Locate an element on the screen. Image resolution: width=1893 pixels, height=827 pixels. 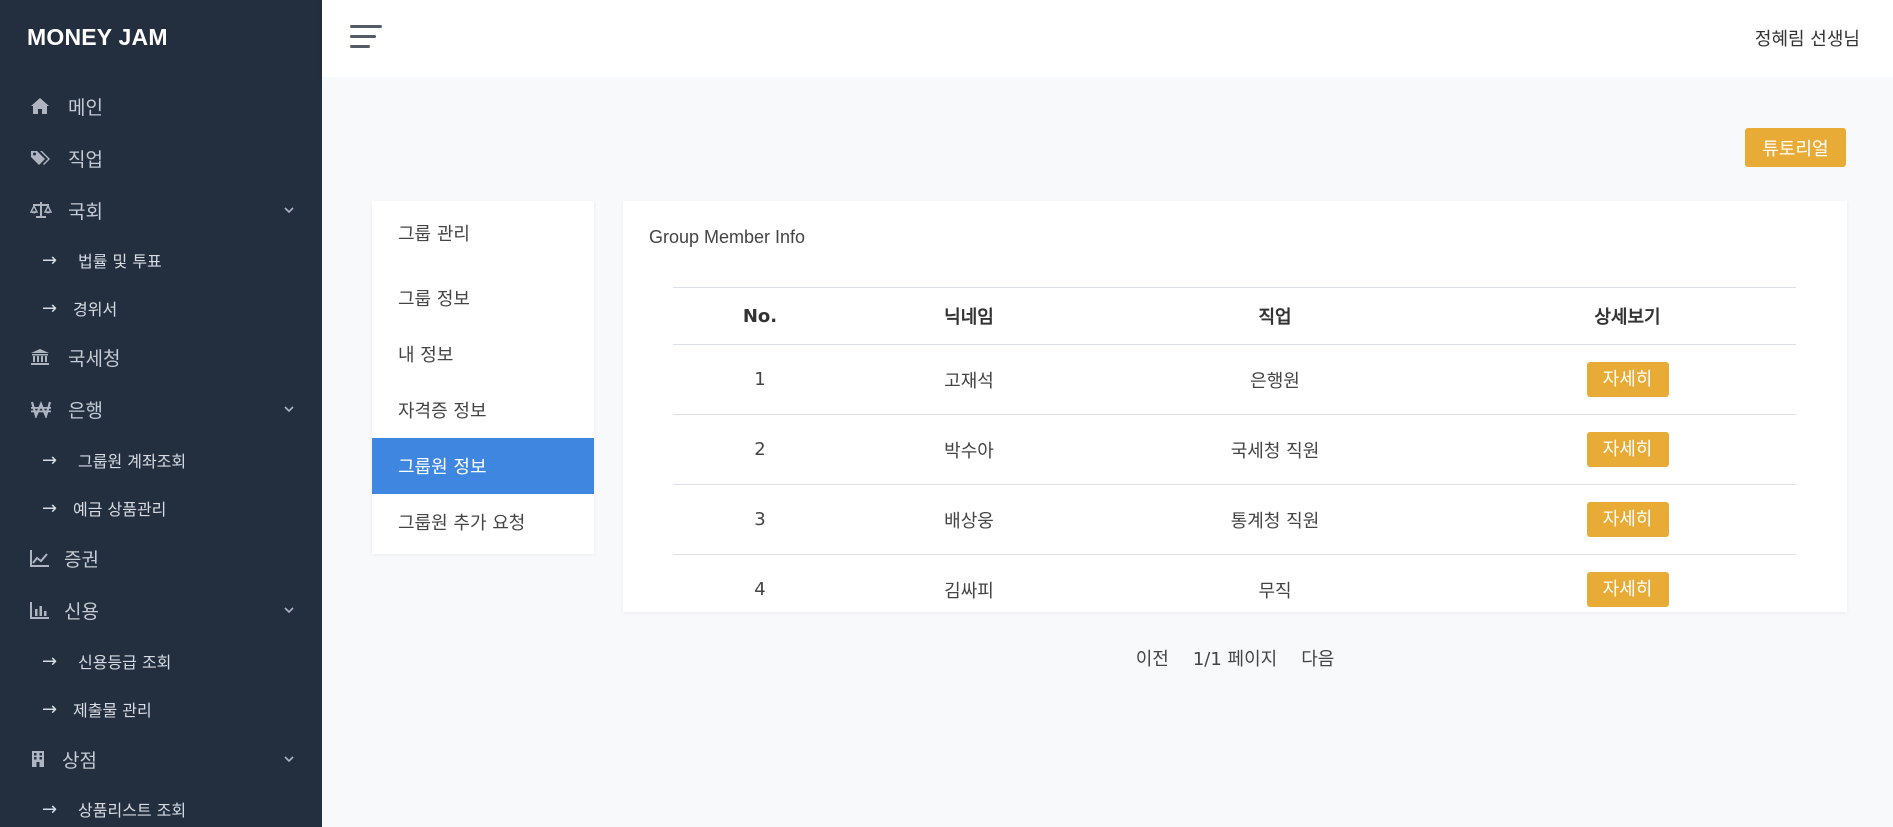
sidebar-item-label: 증권 is located at coordinates (81, 559).